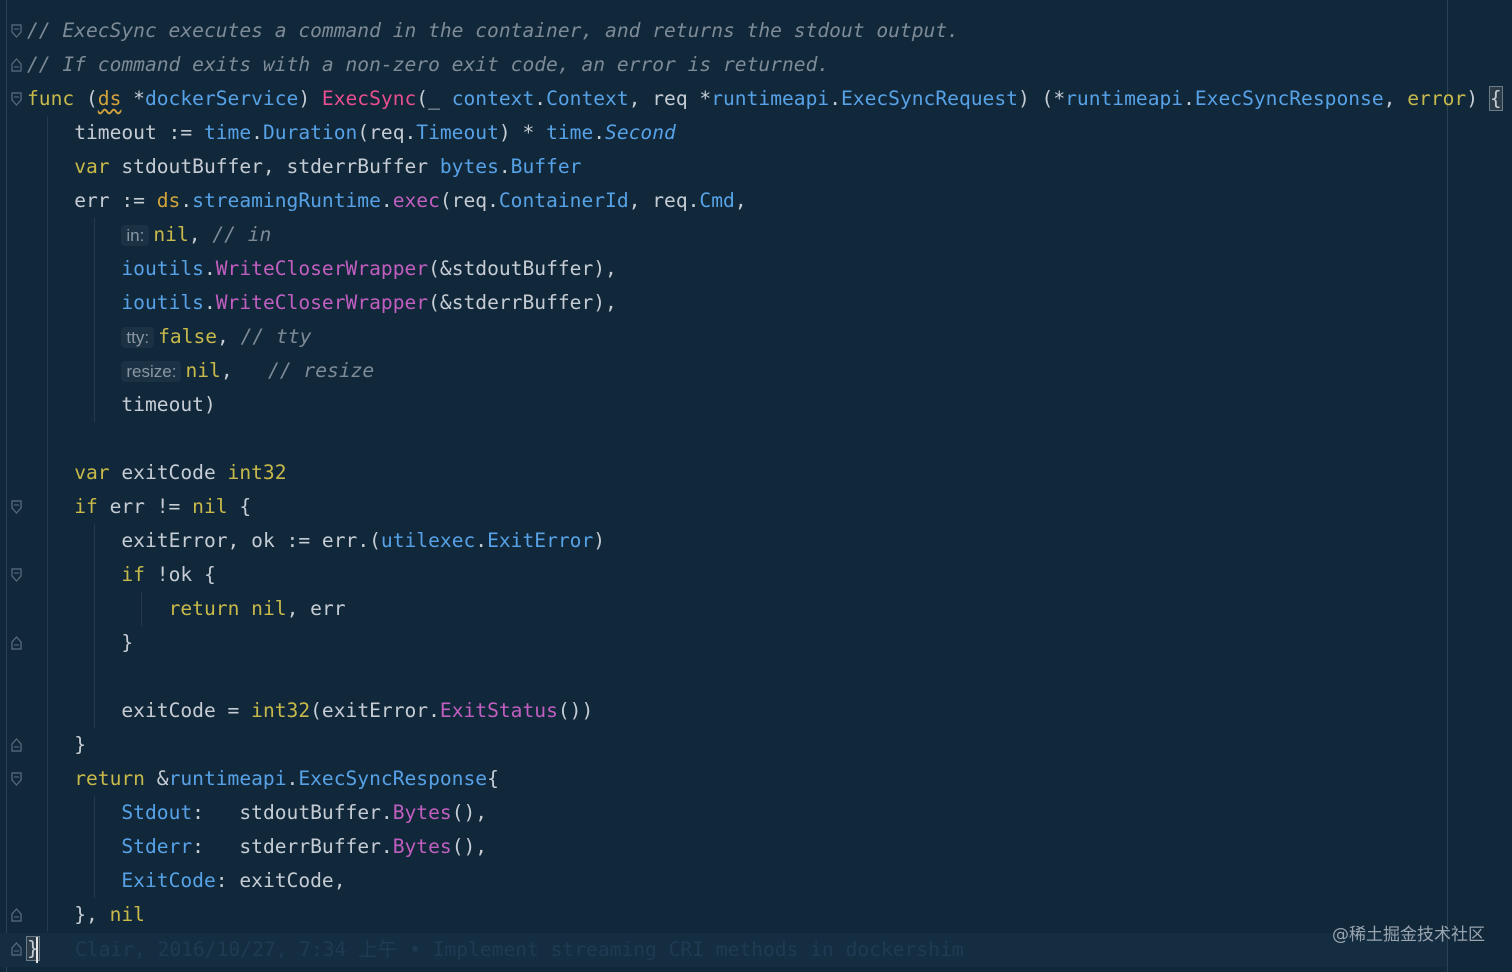 The height and width of the screenshot is (972, 1512). Describe the element at coordinates (434, 98) in the screenshot. I see `code-token: (_` at that location.